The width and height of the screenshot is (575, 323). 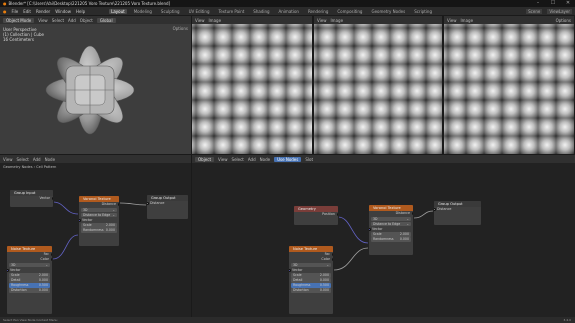 I want to click on voronoi-right-dimension: 3D ⌄, so click(x=391, y=218).